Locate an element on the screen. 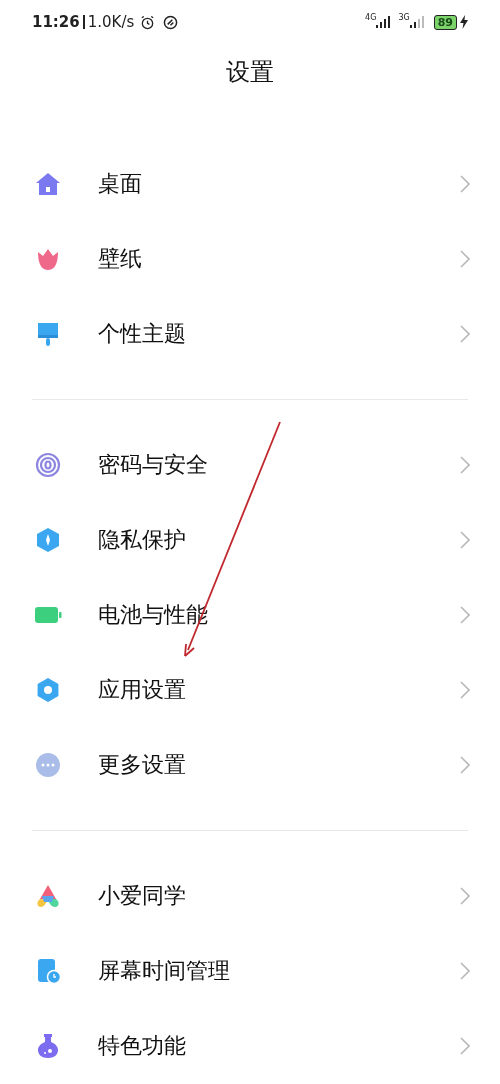  row-label: 壁纸 is located at coordinates (120, 259).